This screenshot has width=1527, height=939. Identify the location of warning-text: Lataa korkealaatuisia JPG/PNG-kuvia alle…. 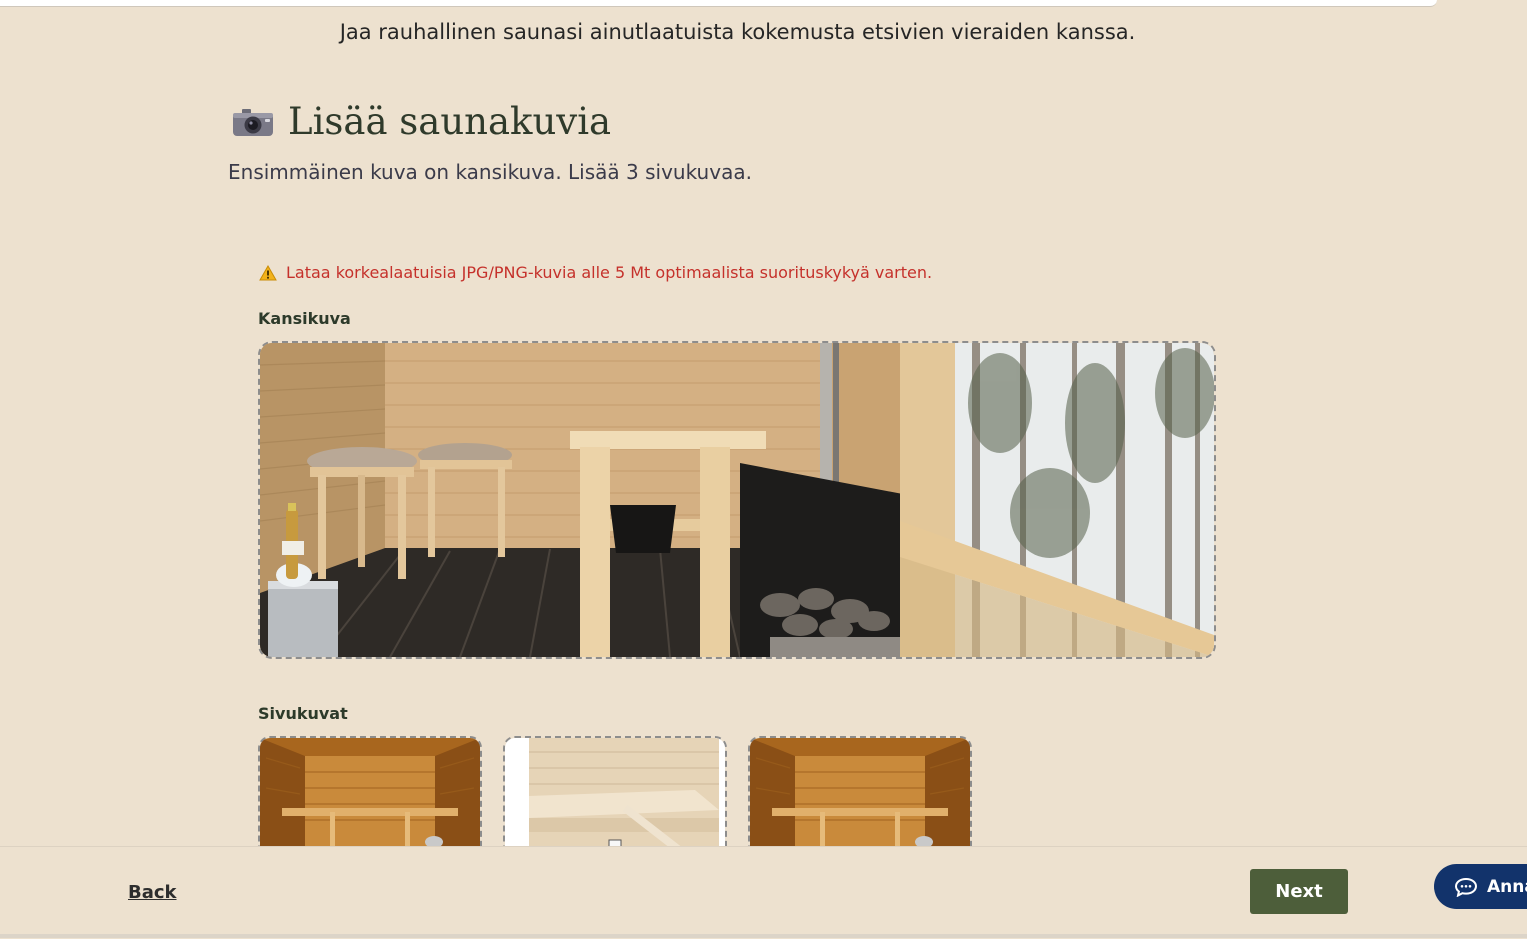
(609, 272).